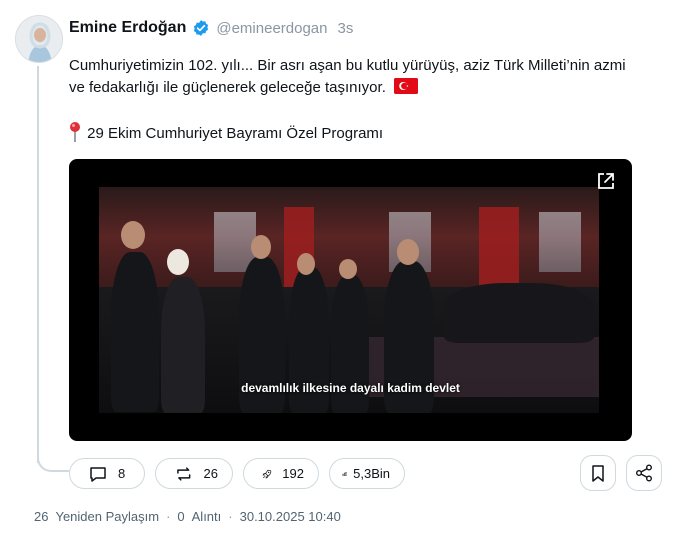 The width and height of the screenshot is (694, 536). What do you see at coordinates (267, 473) in the screenshot?
I see `rocket-icon` at bounding box center [267, 473].